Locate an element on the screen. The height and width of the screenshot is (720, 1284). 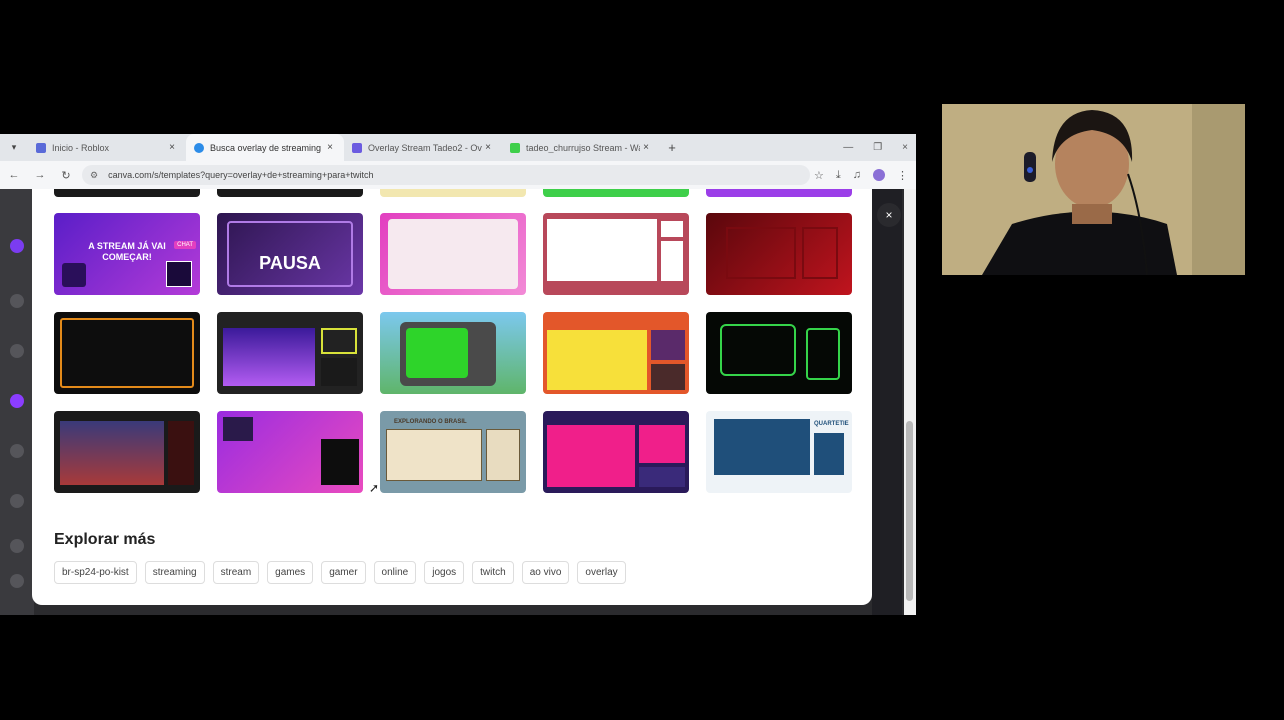
rail-projects-icon is located at coordinates (17, 351).